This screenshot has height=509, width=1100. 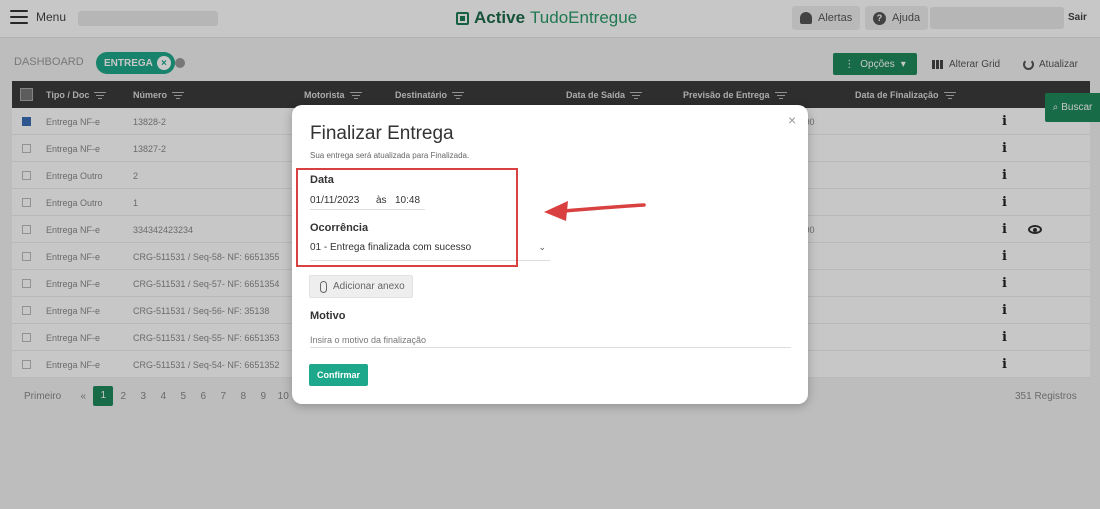 I want to click on reason-input, so click(x=550, y=340).